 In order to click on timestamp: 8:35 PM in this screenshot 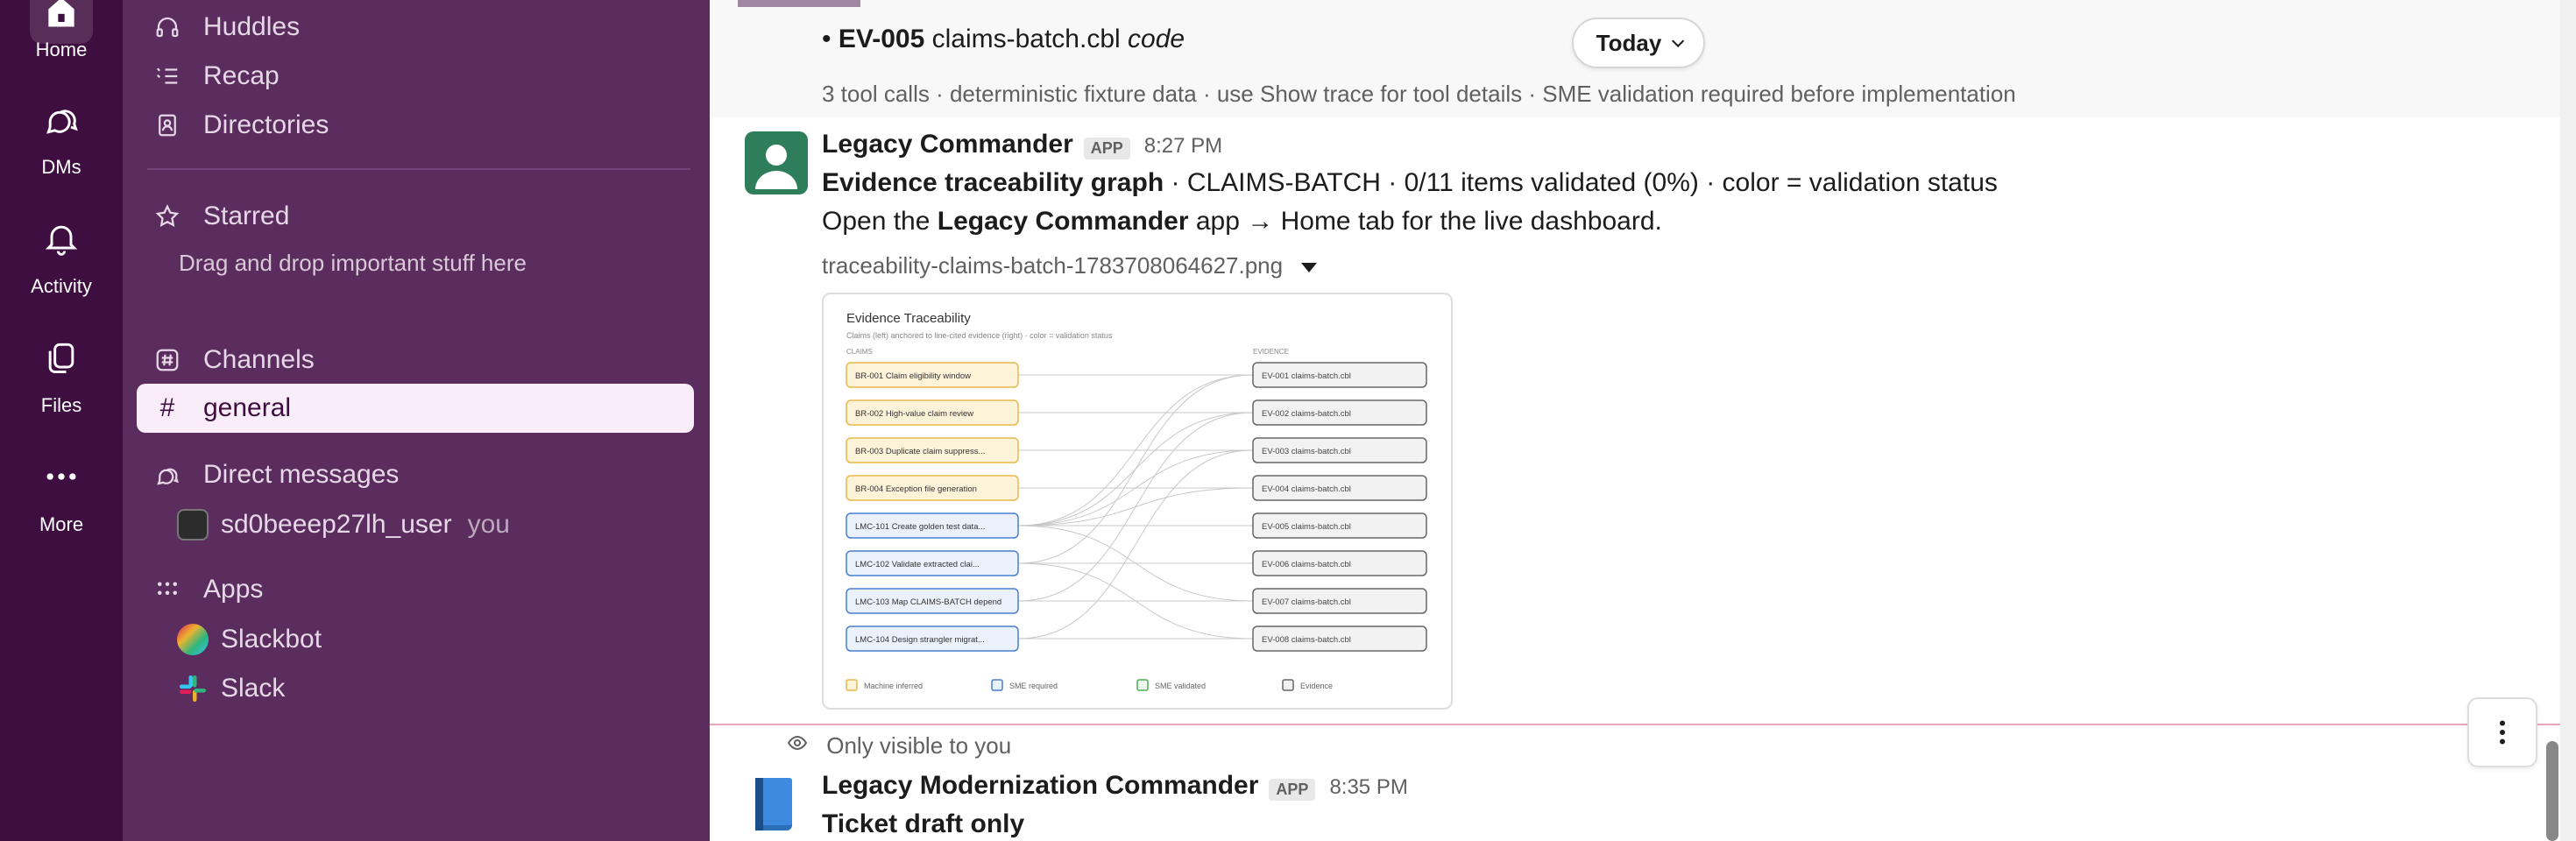, I will do `click(1368, 787)`.